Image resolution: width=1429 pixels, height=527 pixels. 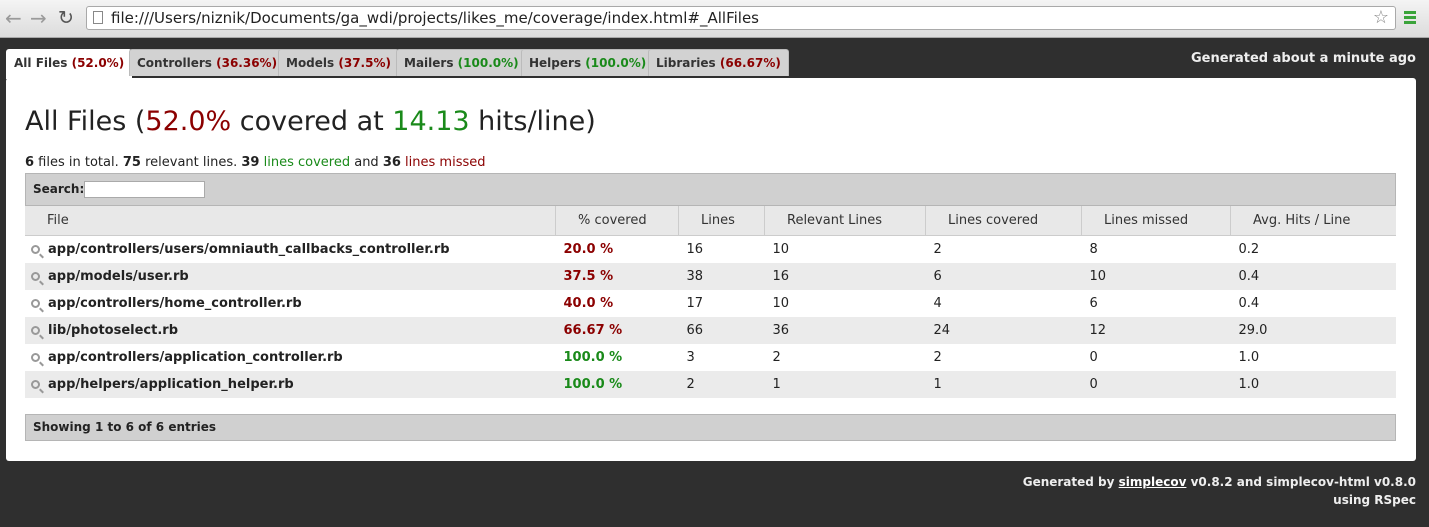 What do you see at coordinates (1093, 249) in the screenshot?
I see `missed-cell: 8` at bounding box center [1093, 249].